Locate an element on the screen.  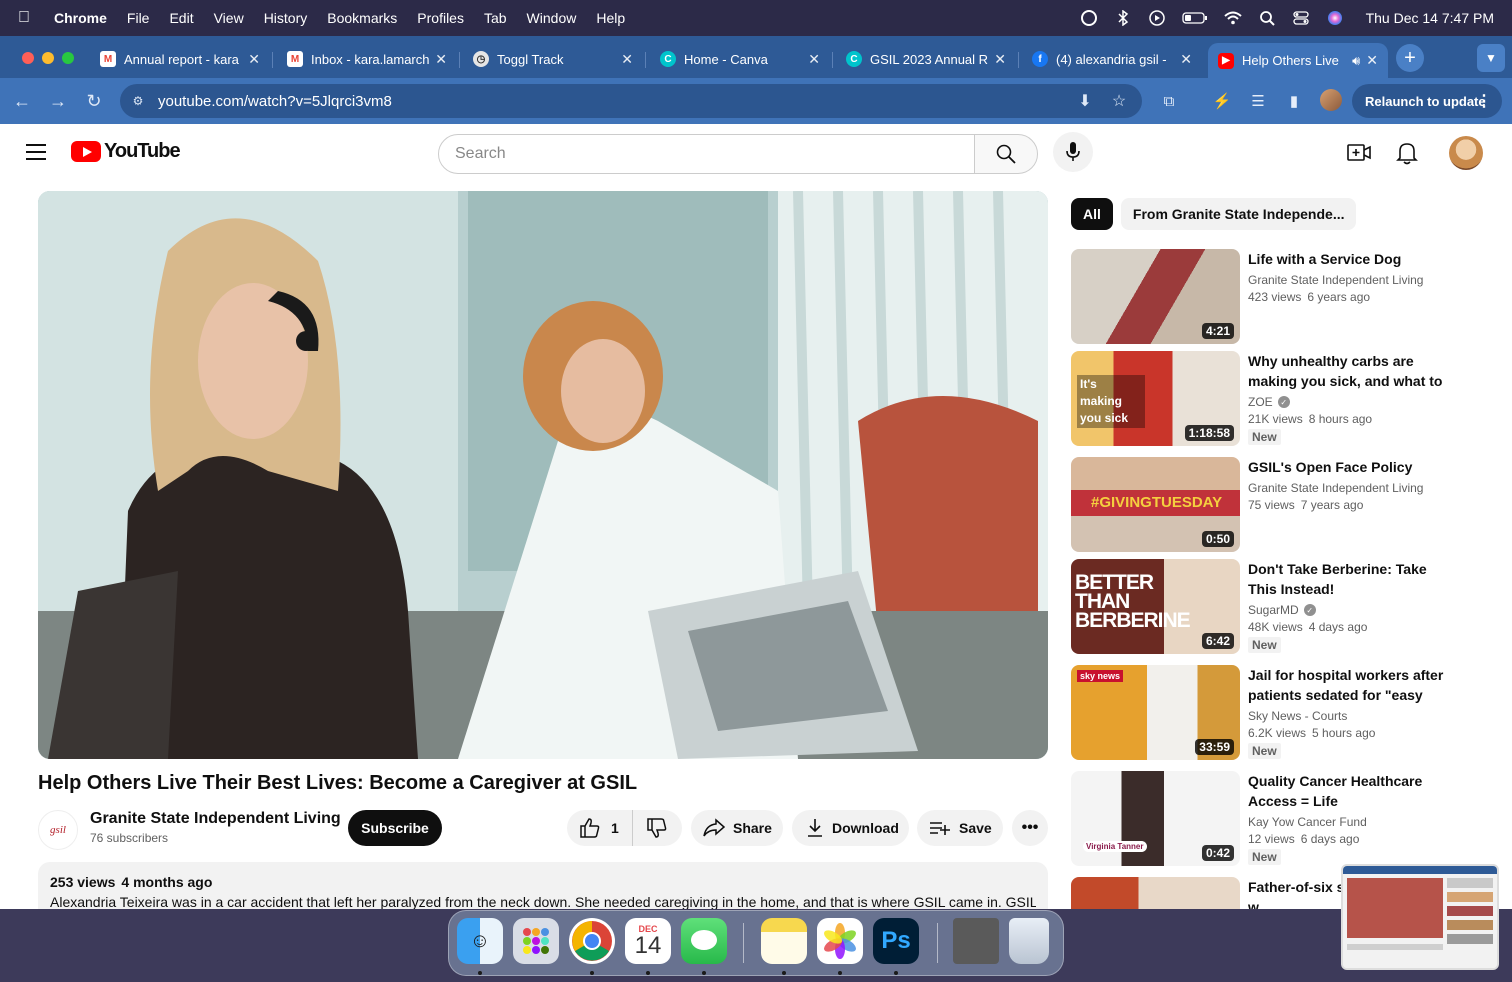
audio-playing-icon: 🔊︎ is located at coordinates (1356, 61).